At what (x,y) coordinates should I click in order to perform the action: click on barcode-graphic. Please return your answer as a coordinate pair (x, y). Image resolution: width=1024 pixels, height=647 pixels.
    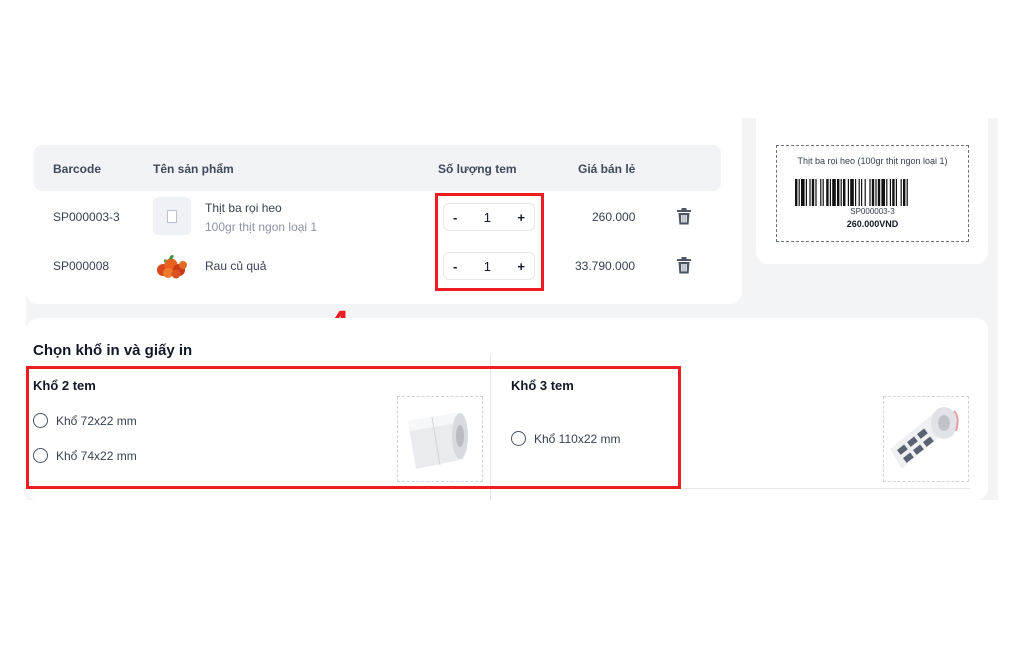
    Looking at the image, I should click on (851, 192).